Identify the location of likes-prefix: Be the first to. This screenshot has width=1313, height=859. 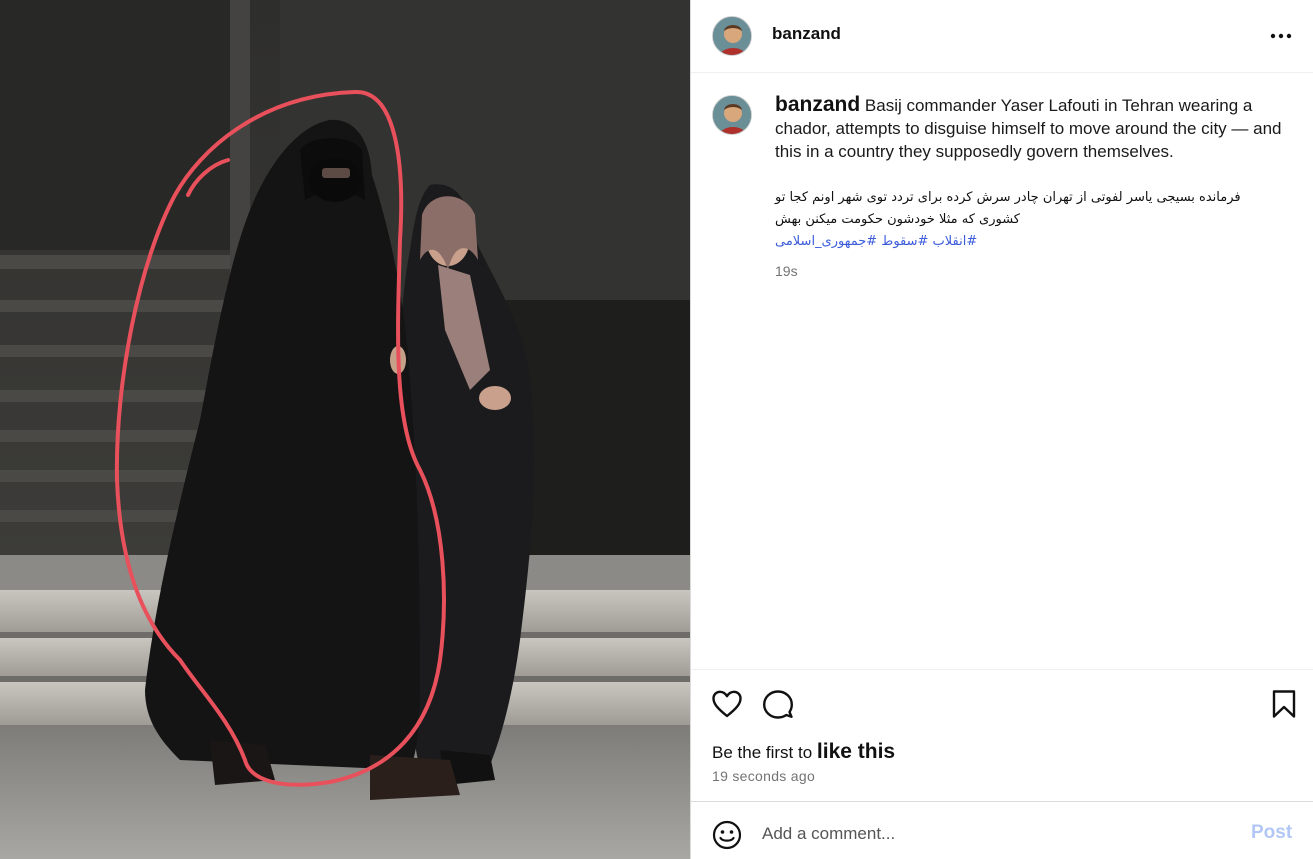
(762, 752).